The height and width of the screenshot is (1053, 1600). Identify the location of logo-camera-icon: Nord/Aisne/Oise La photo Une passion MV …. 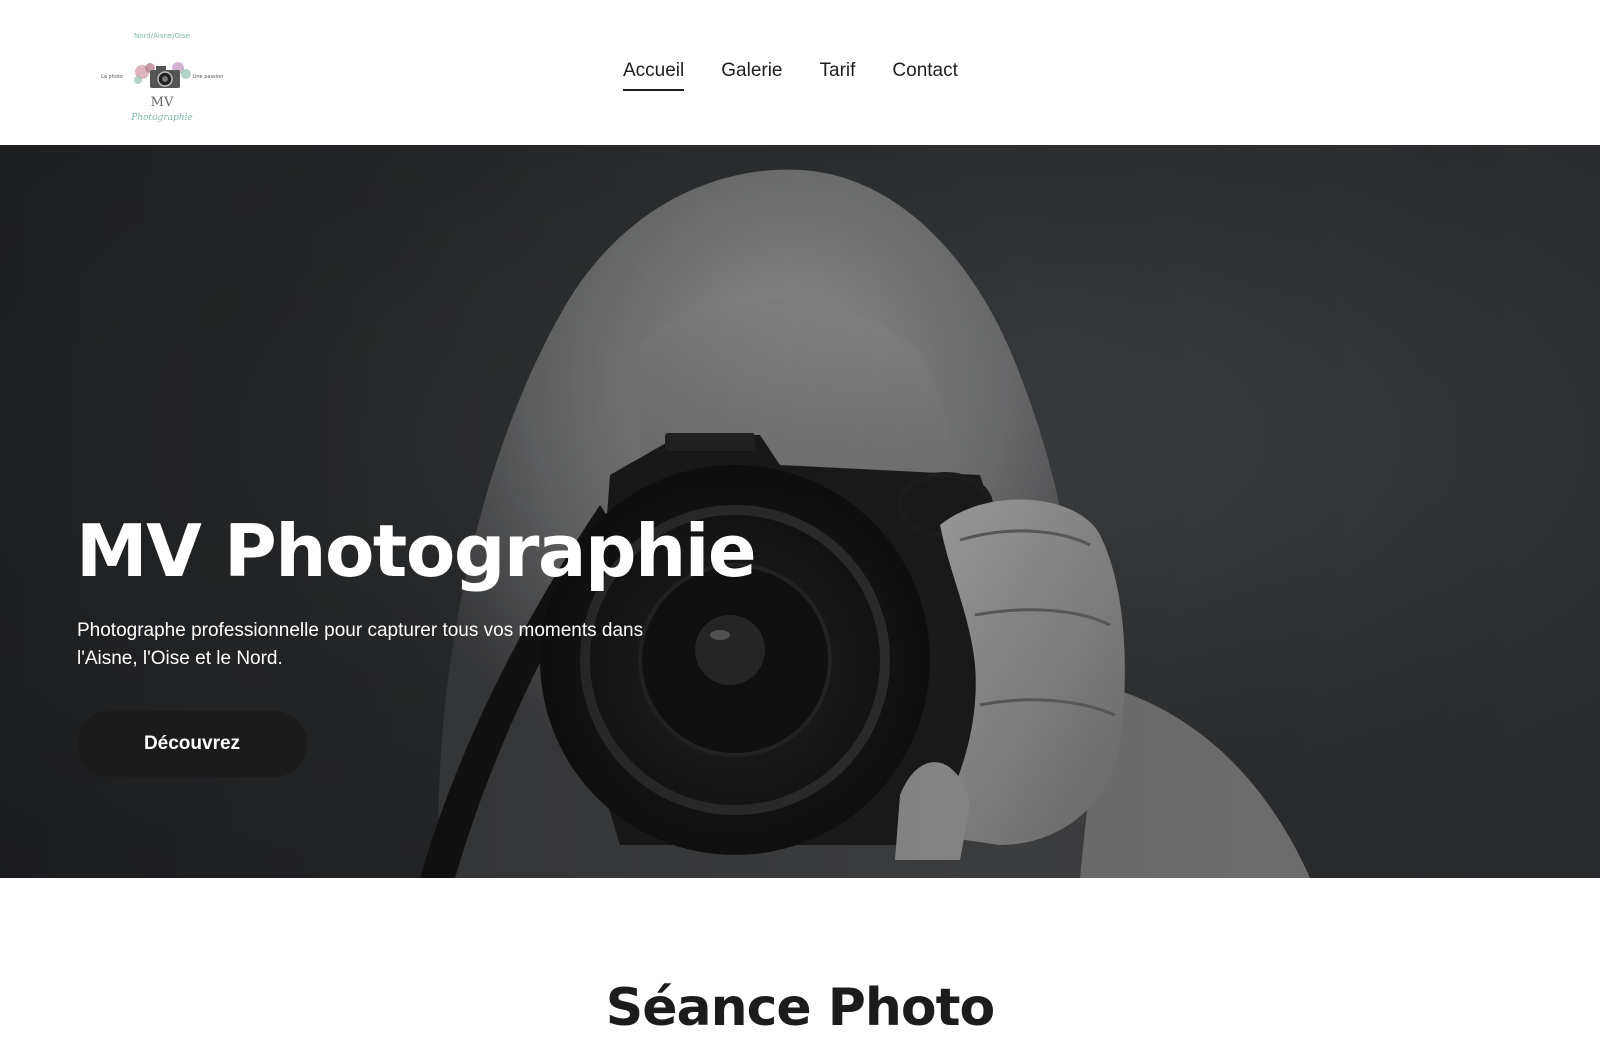
(162, 77).